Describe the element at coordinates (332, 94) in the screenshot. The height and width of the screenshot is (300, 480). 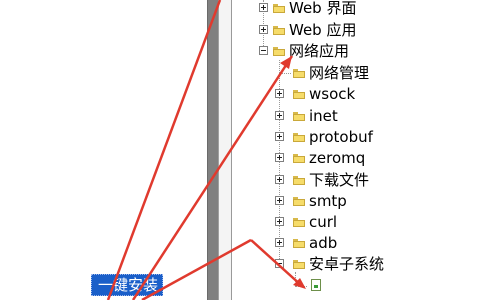
I see `tree-item-label: wsock` at that location.